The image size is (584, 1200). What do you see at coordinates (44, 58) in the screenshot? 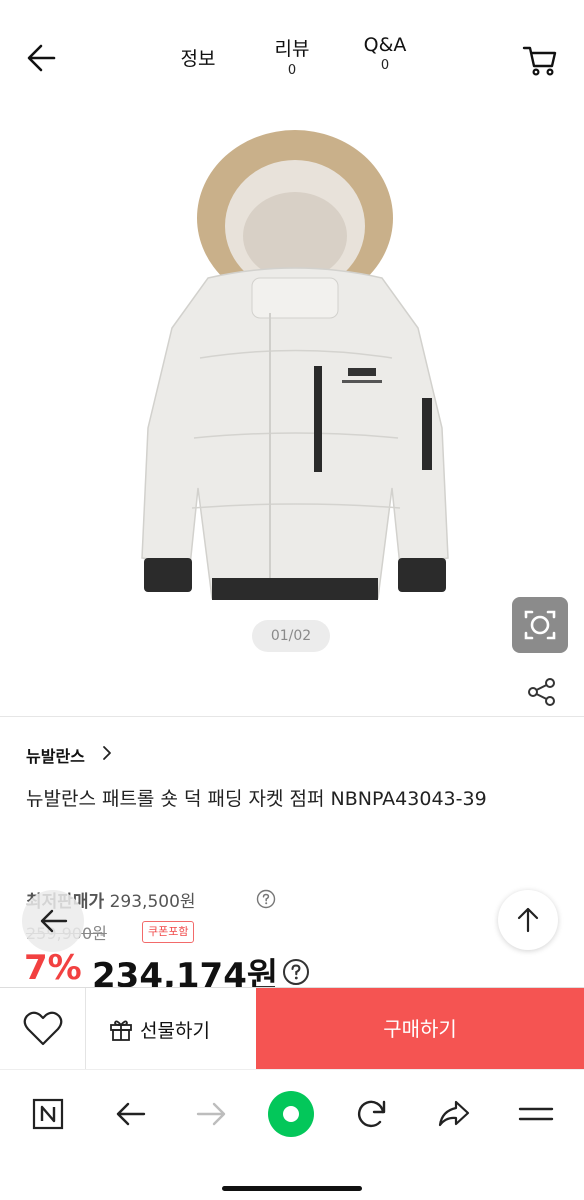
I see `back-arrow-icon` at bounding box center [44, 58].